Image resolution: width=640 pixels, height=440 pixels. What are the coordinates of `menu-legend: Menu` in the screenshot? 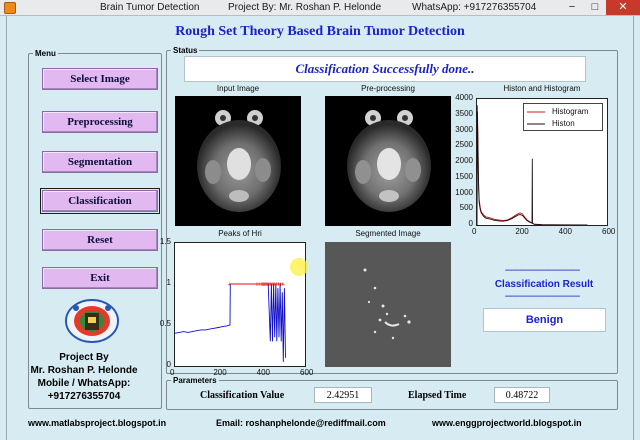 It's located at (45, 53).